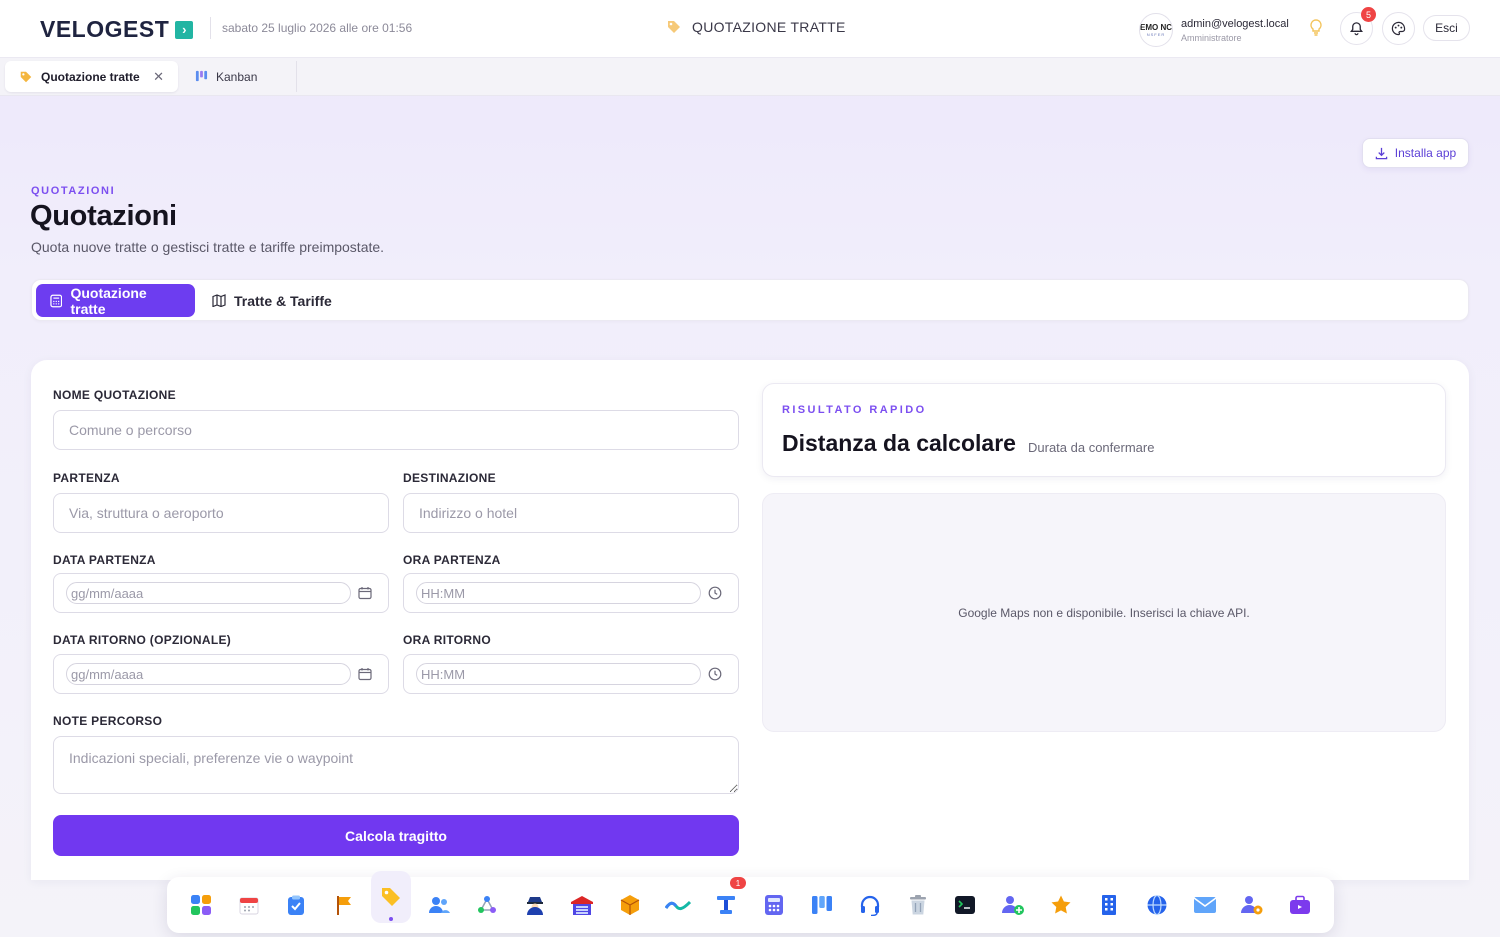 Image resolution: width=1500 pixels, height=937 pixels. Describe the element at coordinates (738, 883) in the screenshot. I see `transfers-badge: 1` at that location.